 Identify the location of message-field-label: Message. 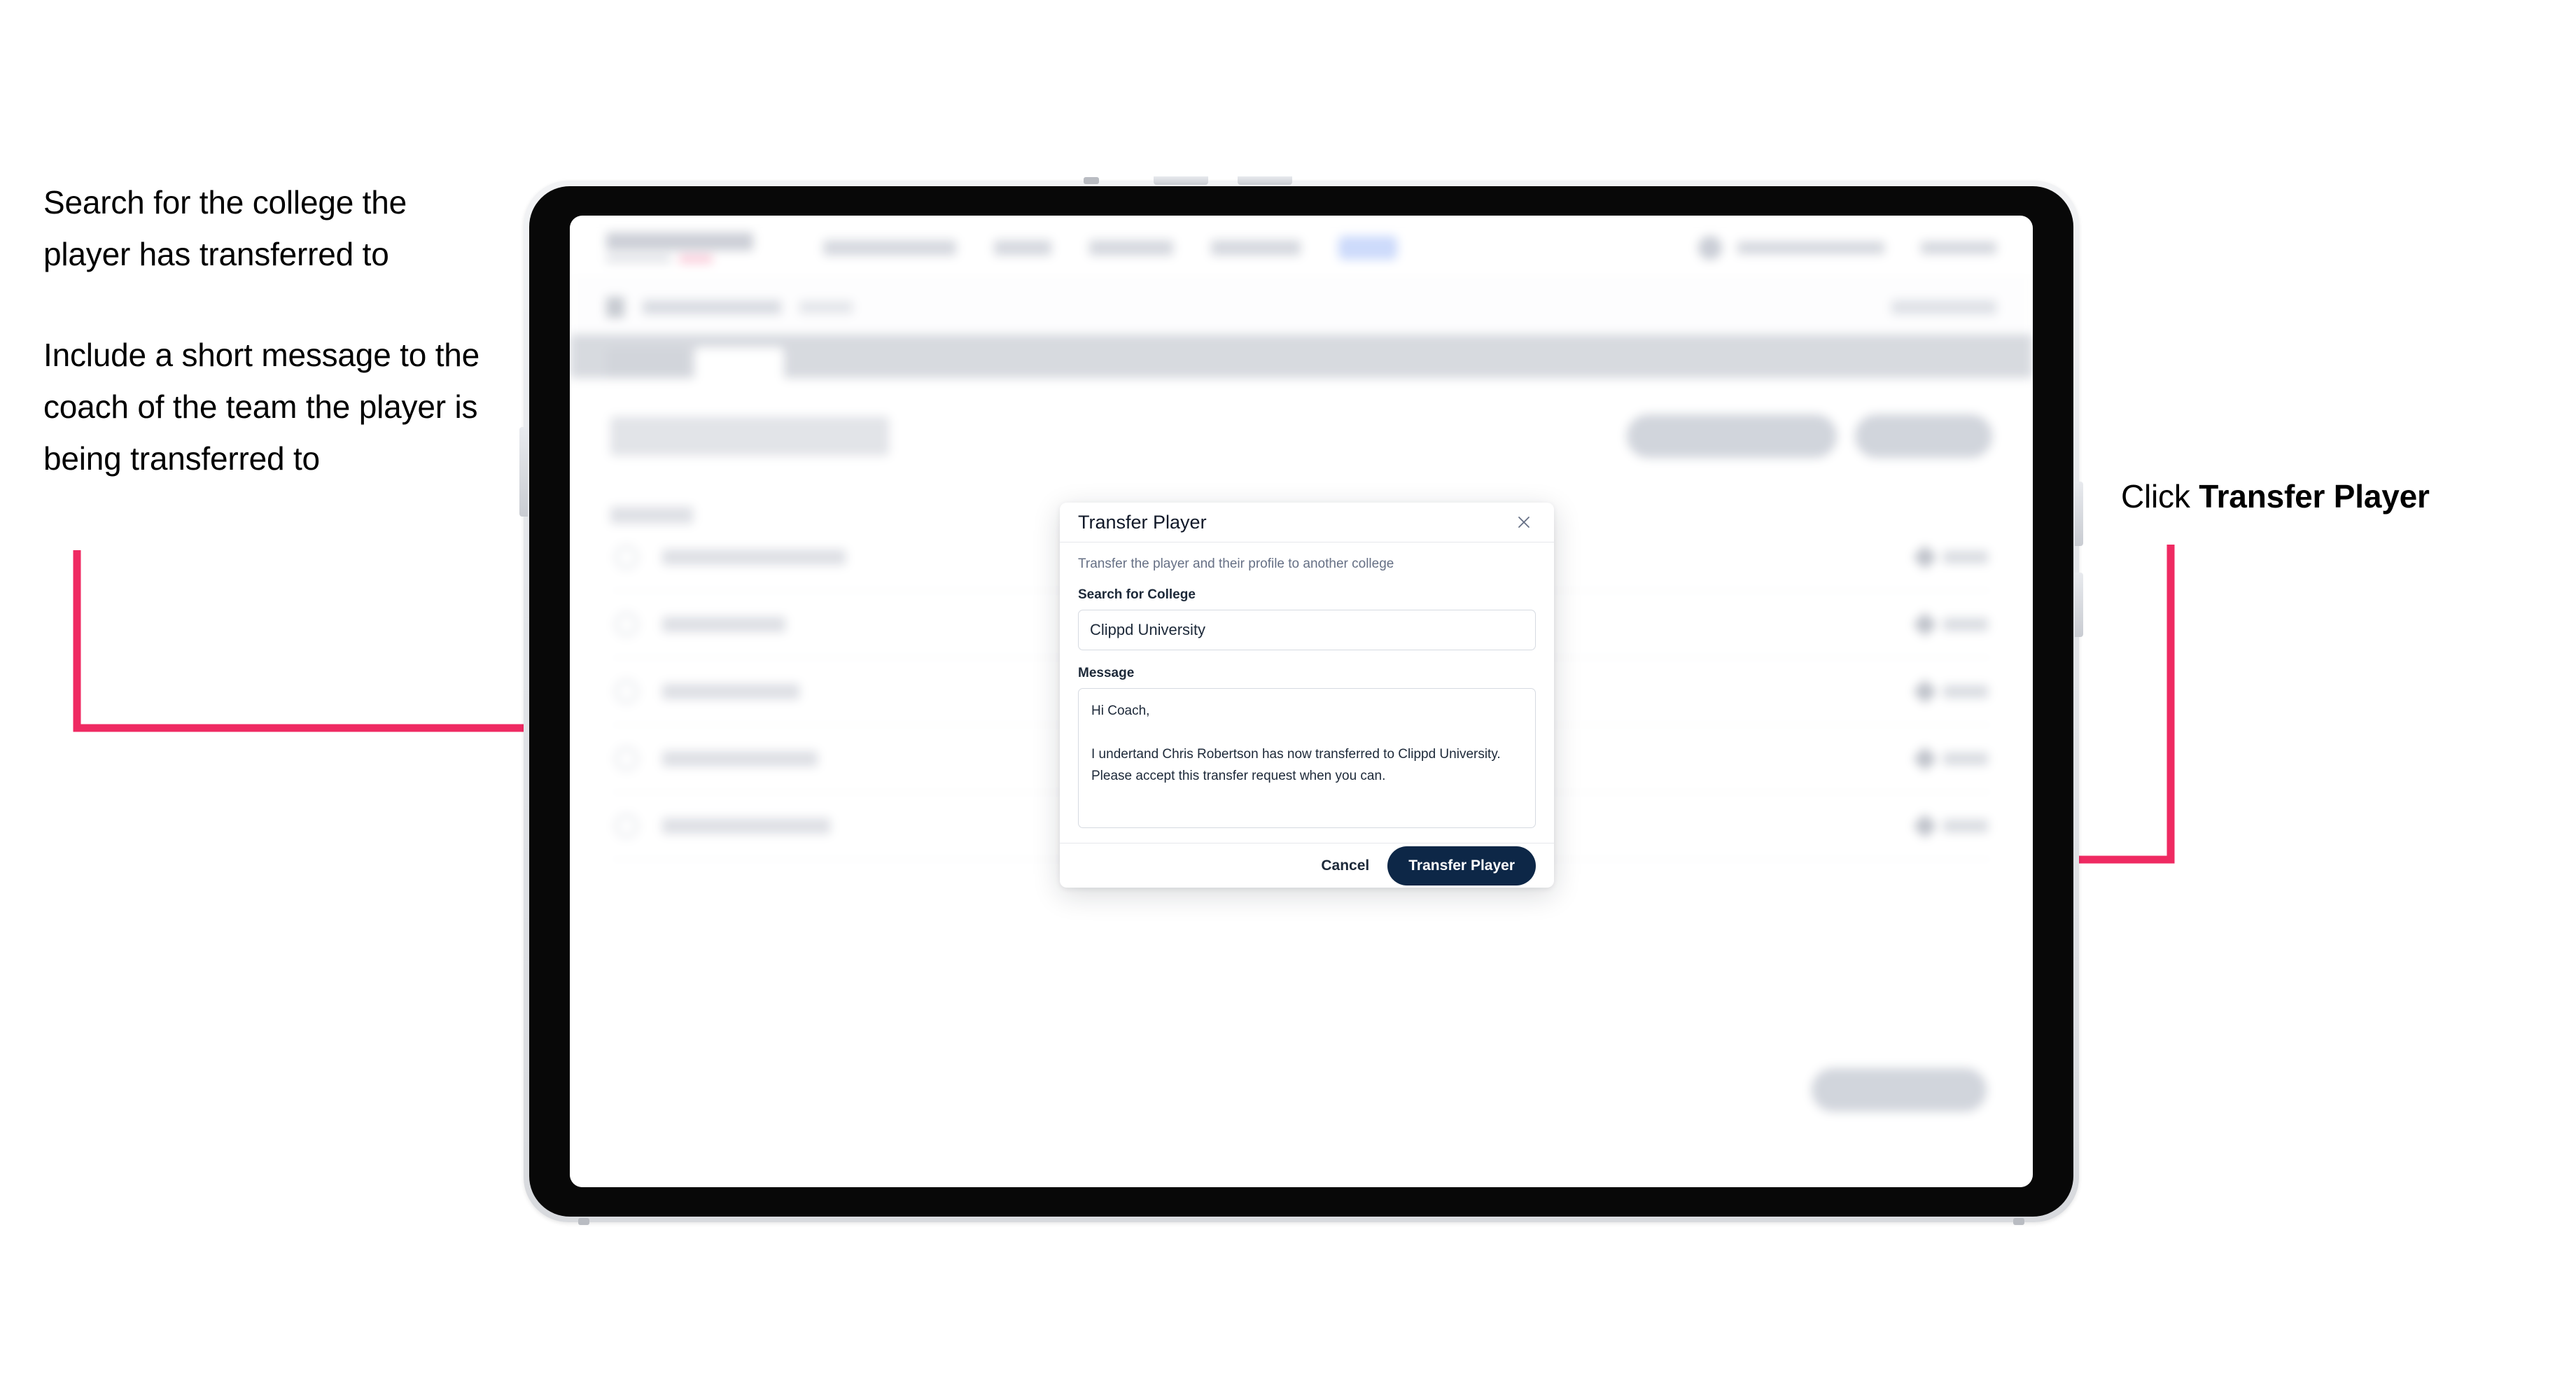
(1106, 673).